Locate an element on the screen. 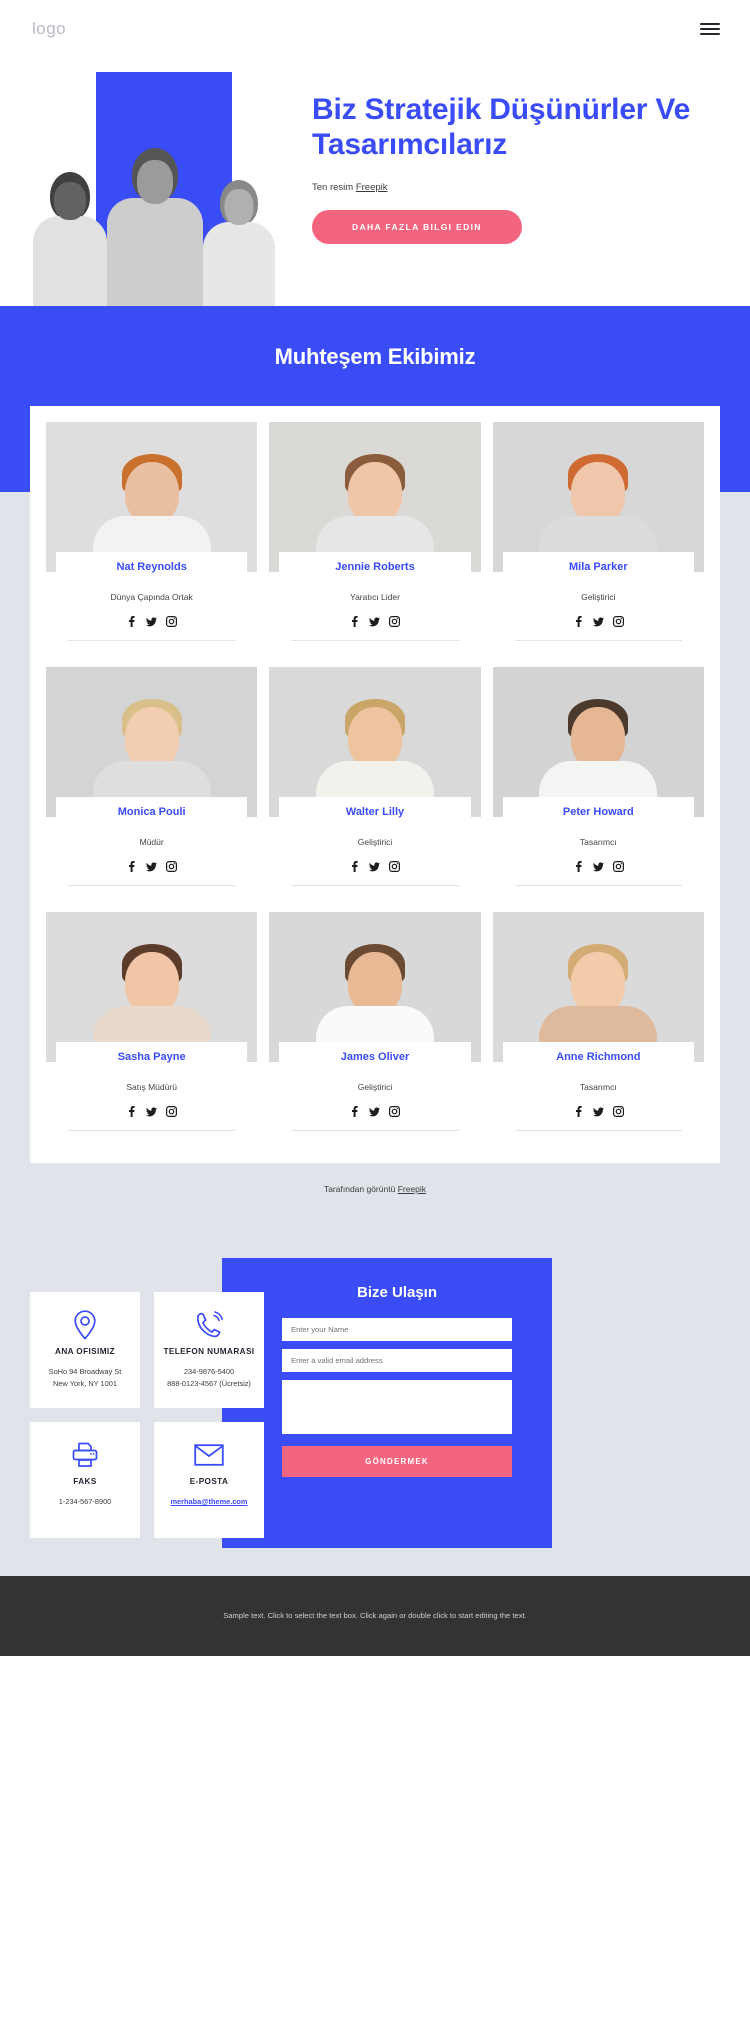 The height and width of the screenshot is (2041, 750). team-credit-prefix: Tarafından görüntü is located at coordinates (360, 1189).